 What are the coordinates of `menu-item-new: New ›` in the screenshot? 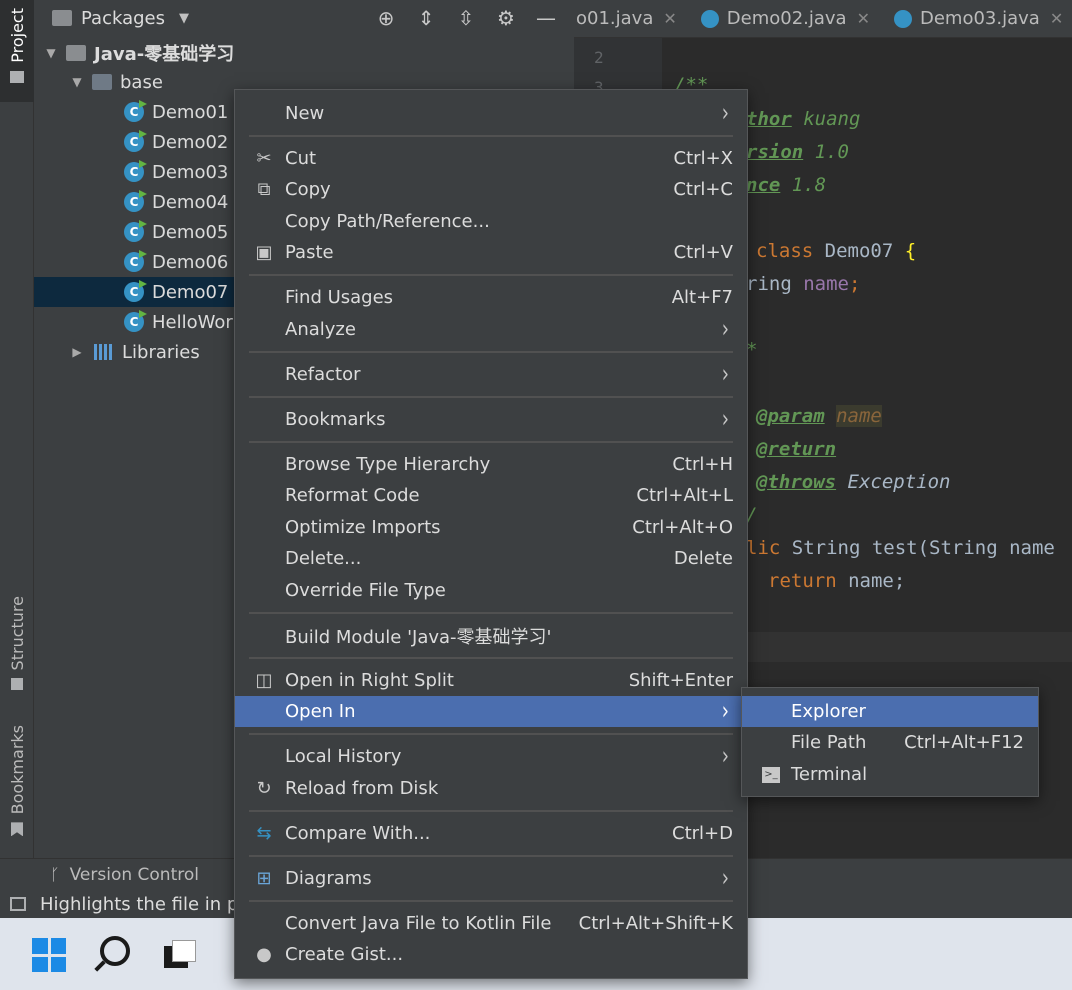 It's located at (491, 113).